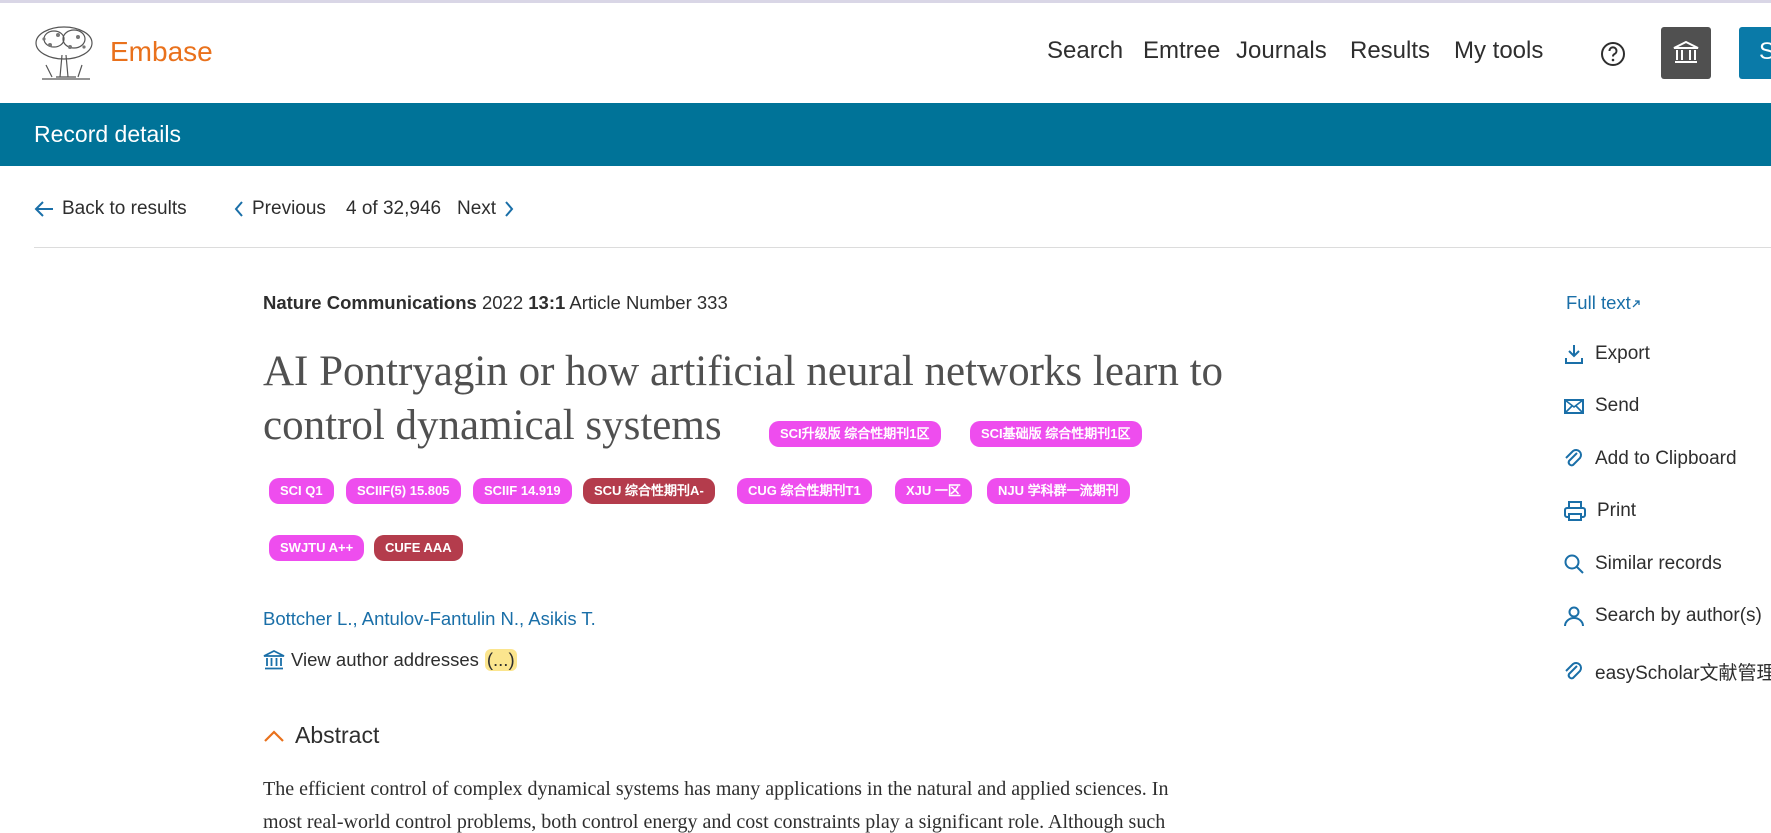 This screenshot has width=1771, height=833. What do you see at coordinates (1636, 304) in the screenshot?
I see `external-link-icon` at bounding box center [1636, 304].